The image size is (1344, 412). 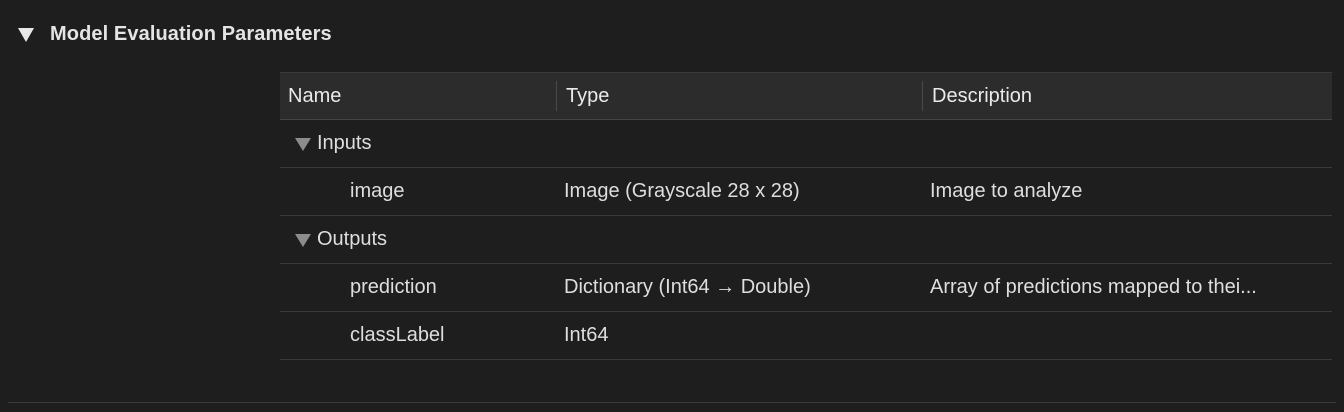 What do you see at coordinates (397, 335) in the screenshot?
I see `name-cell: classLabel` at bounding box center [397, 335].